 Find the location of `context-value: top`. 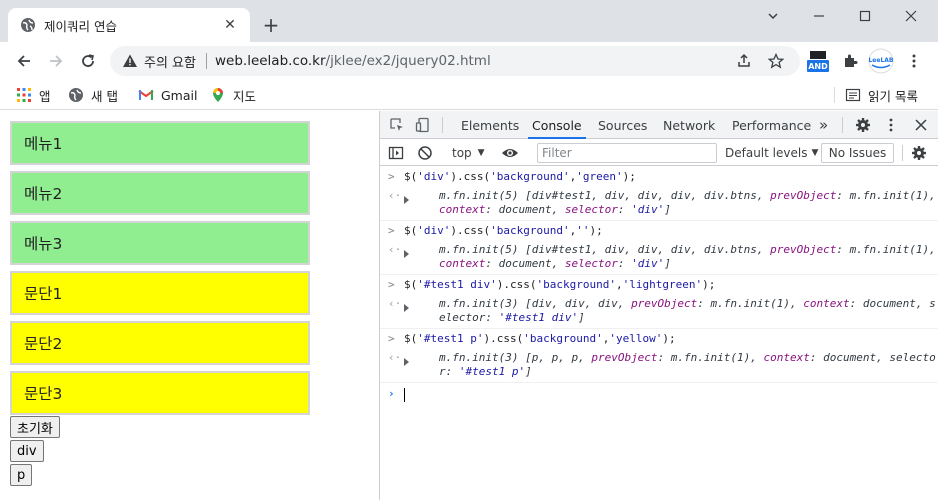

context-value: top is located at coordinates (462, 153).